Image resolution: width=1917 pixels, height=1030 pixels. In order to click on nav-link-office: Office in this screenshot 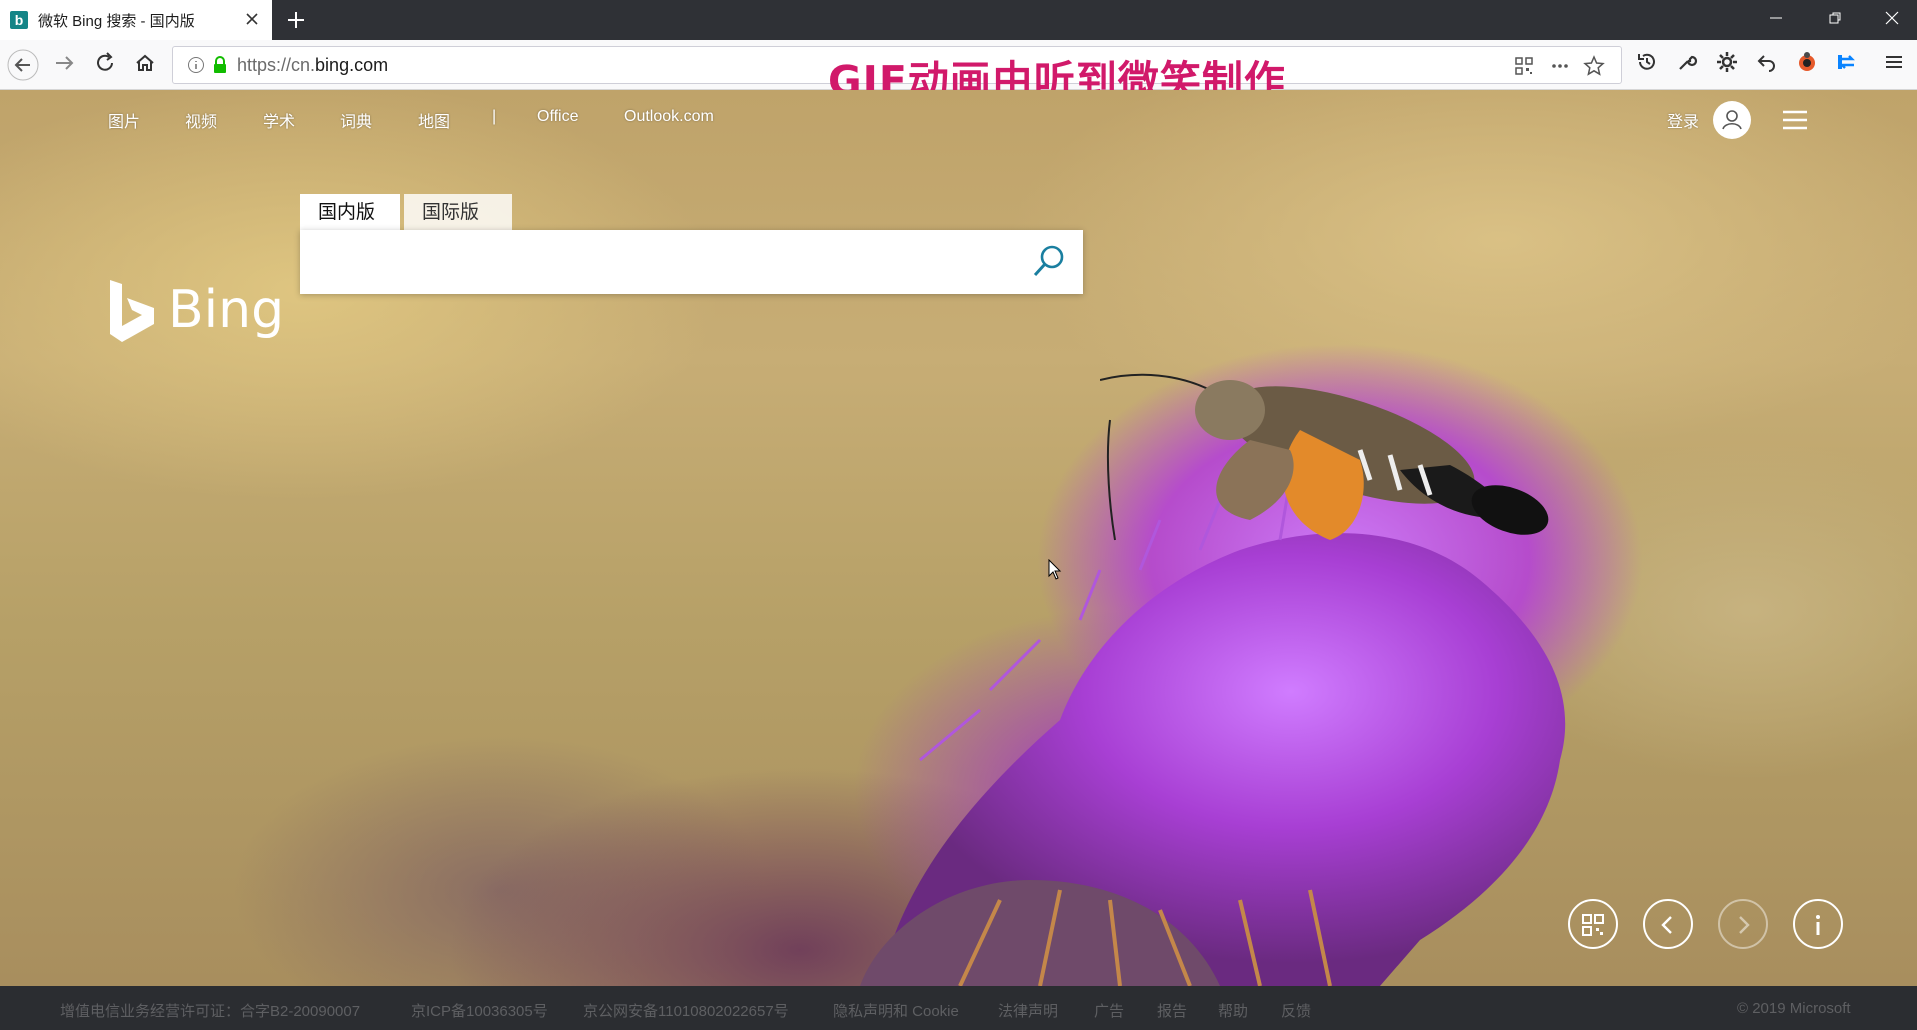, I will do `click(558, 117)`.